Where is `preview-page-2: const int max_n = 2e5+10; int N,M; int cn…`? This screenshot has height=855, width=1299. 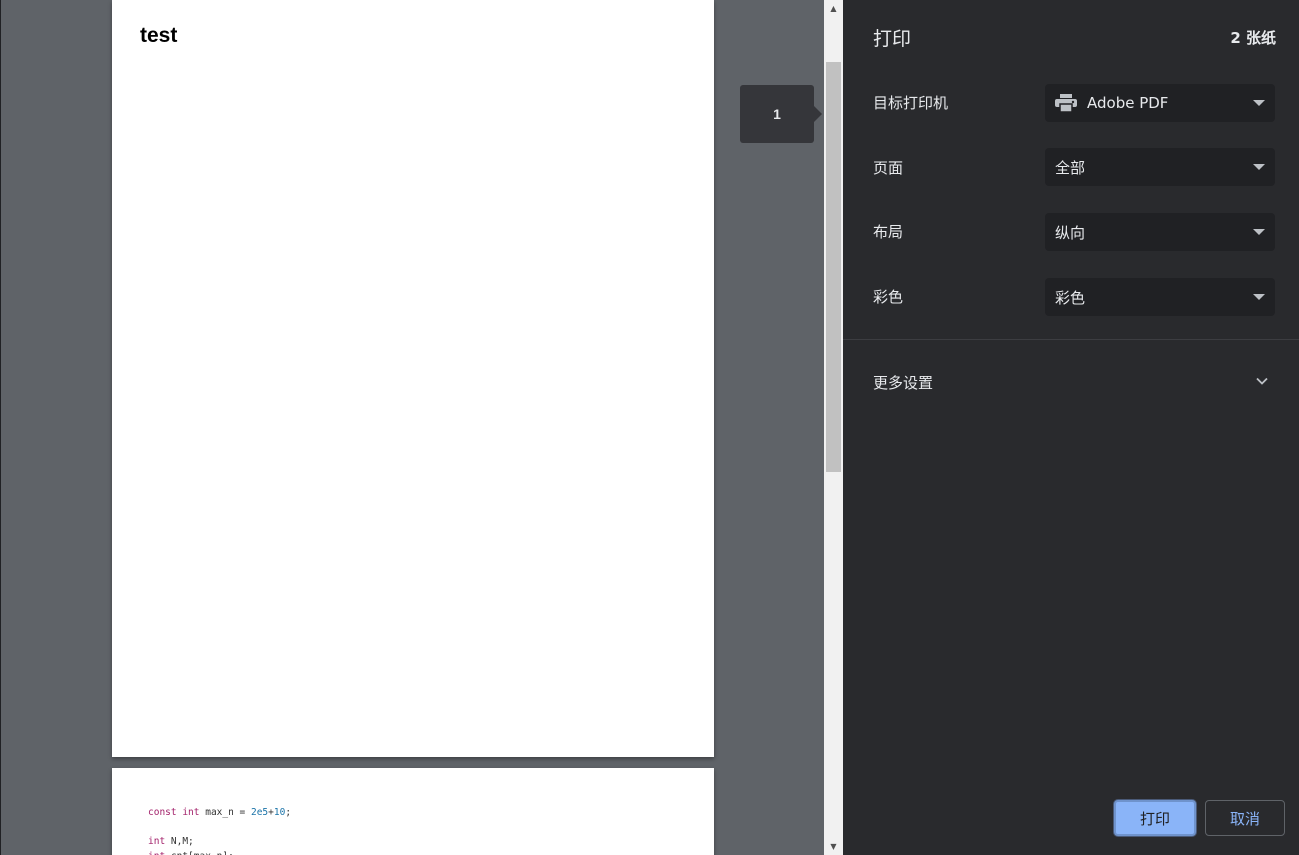 preview-page-2: const int max_n = 2e5+10; int N,M; int cn… is located at coordinates (413, 811).